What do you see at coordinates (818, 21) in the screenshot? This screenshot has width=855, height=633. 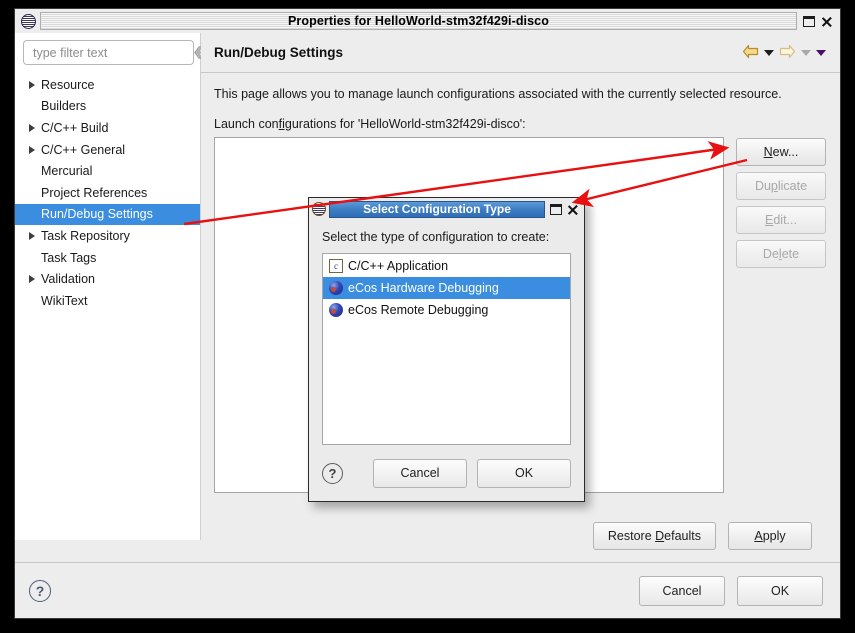 I see `window-controls` at bounding box center [818, 21].